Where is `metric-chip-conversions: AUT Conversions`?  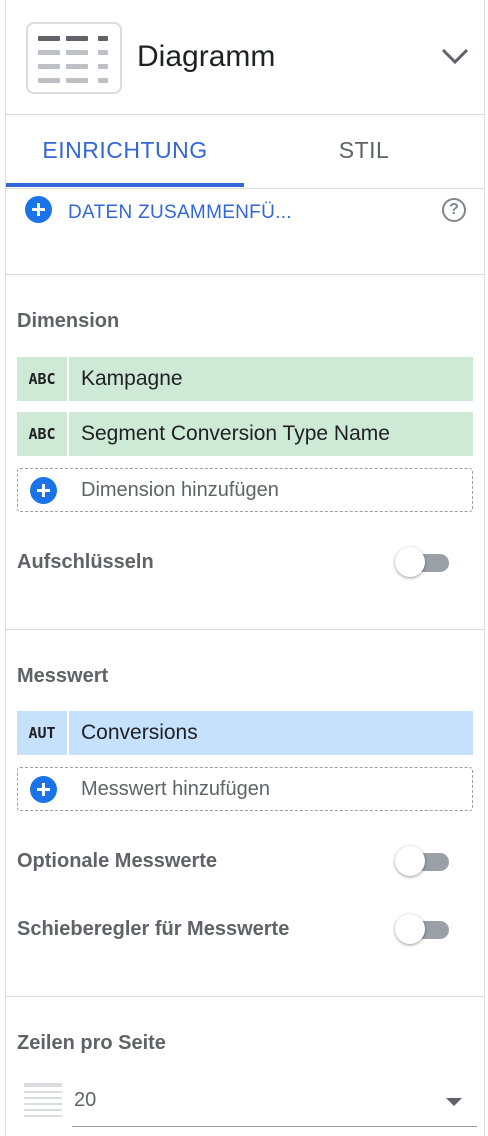
metric-chip-conversions: AUT Conversions is located at coordinates (245, 733).